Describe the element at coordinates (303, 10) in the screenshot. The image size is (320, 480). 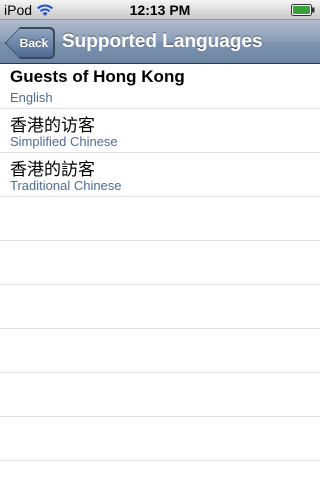
I see `battery-icon` at that location.